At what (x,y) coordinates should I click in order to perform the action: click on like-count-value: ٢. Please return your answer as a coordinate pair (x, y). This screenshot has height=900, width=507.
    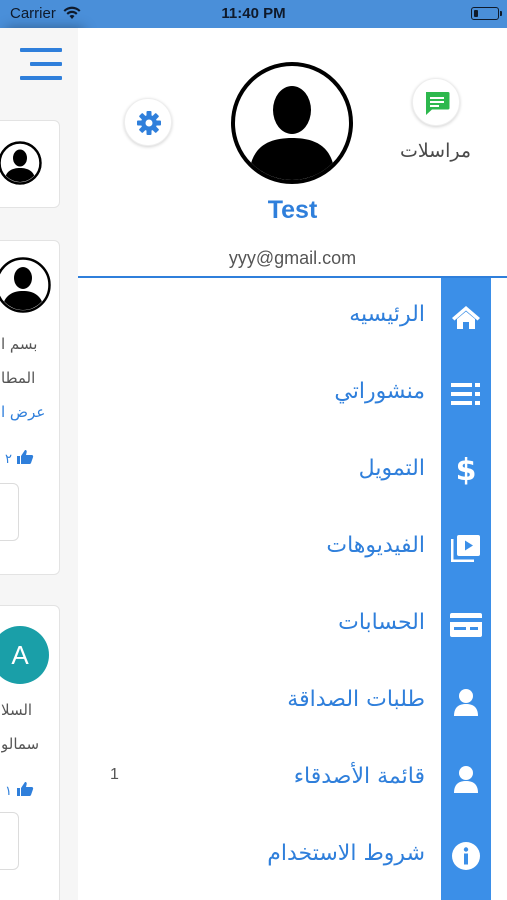
    Looking at the image, I should click on (8, 459).